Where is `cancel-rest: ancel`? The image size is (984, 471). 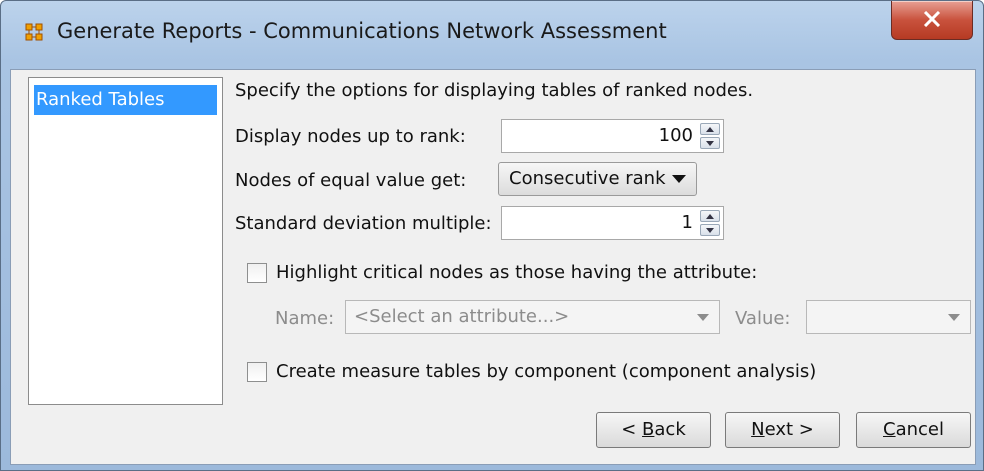 cancel-rest: ancel is located at coordinates (919, 429).